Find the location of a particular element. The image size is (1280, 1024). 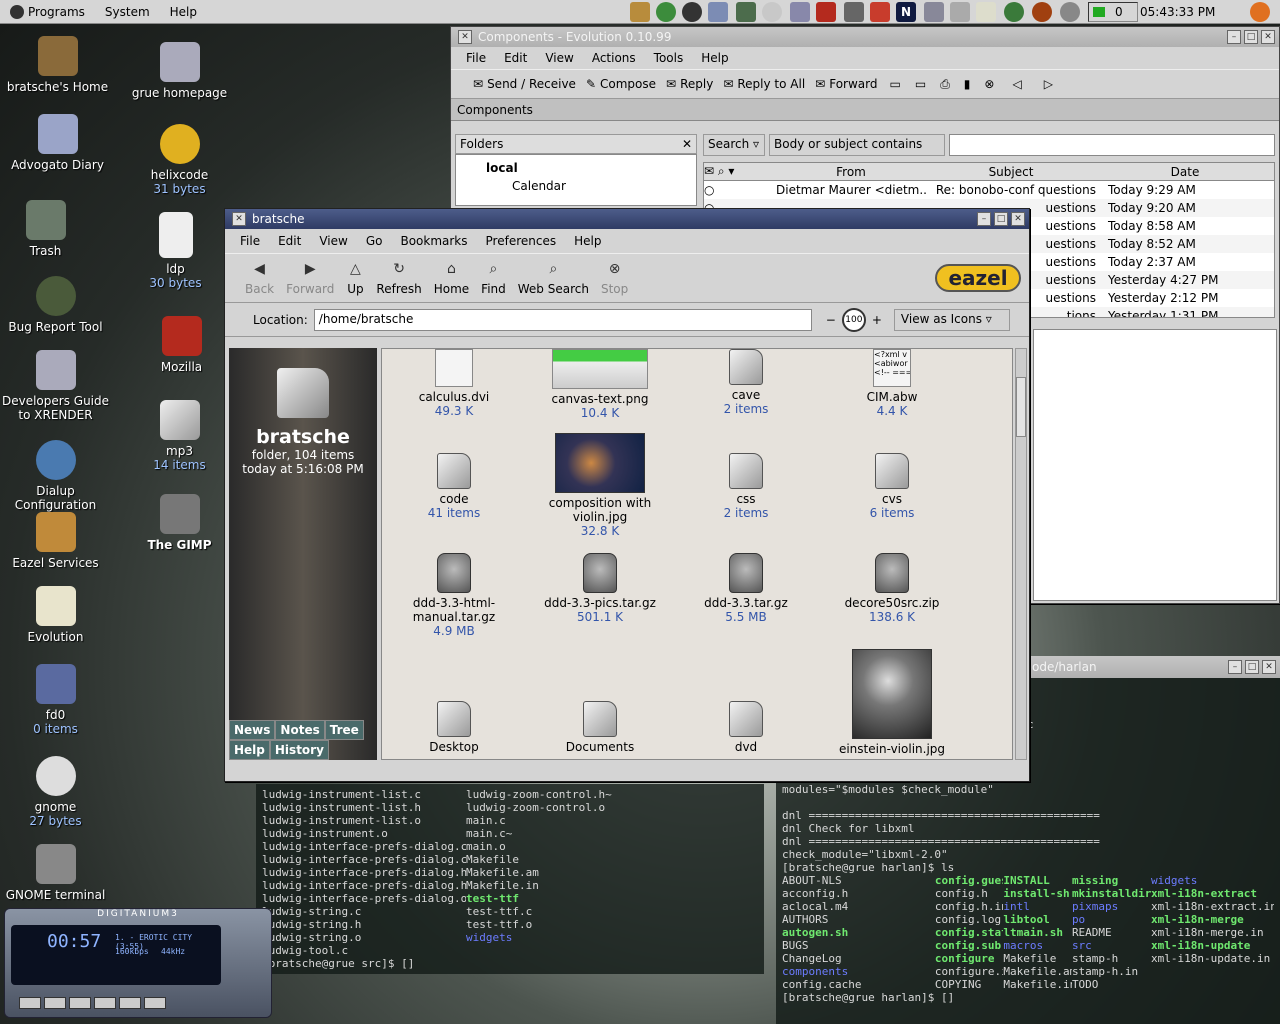

next-icon is located at coordinates (130, 1003).